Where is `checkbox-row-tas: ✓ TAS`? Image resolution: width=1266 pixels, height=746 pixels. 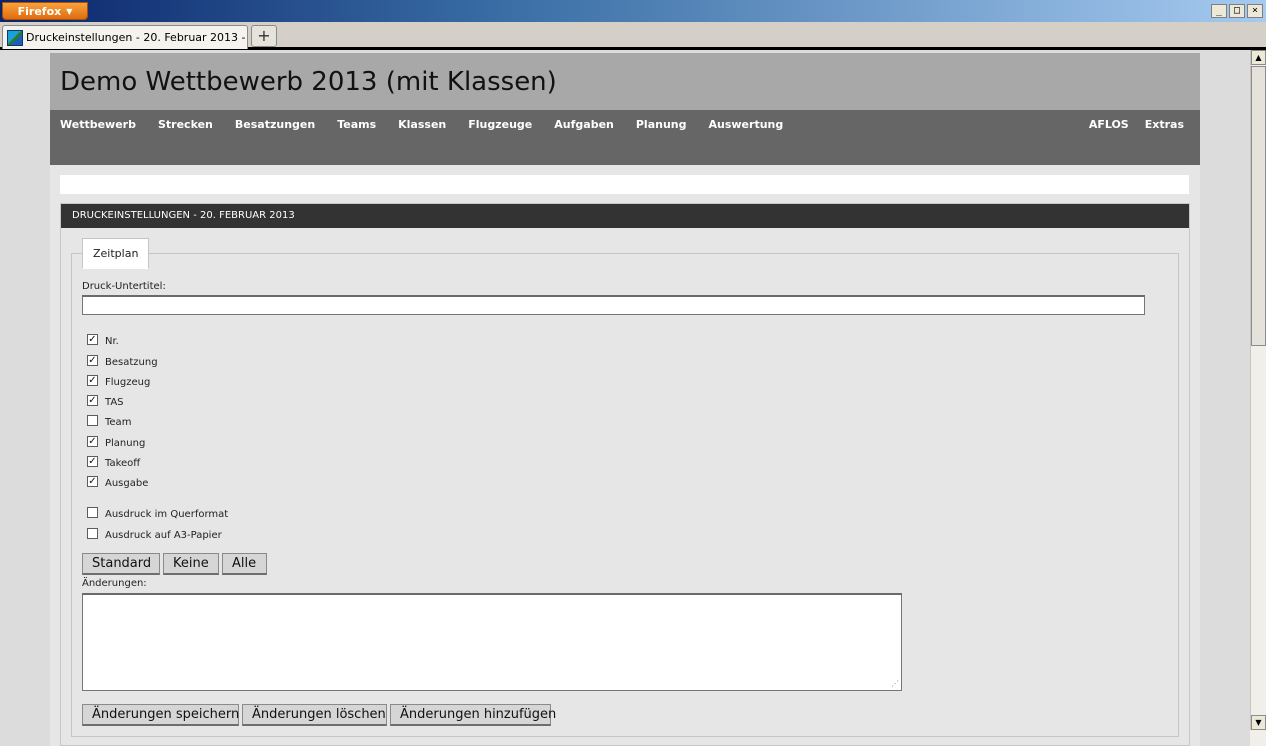
checkbox-row-tas: ✓ TAS is located at coordinates (105, 400).